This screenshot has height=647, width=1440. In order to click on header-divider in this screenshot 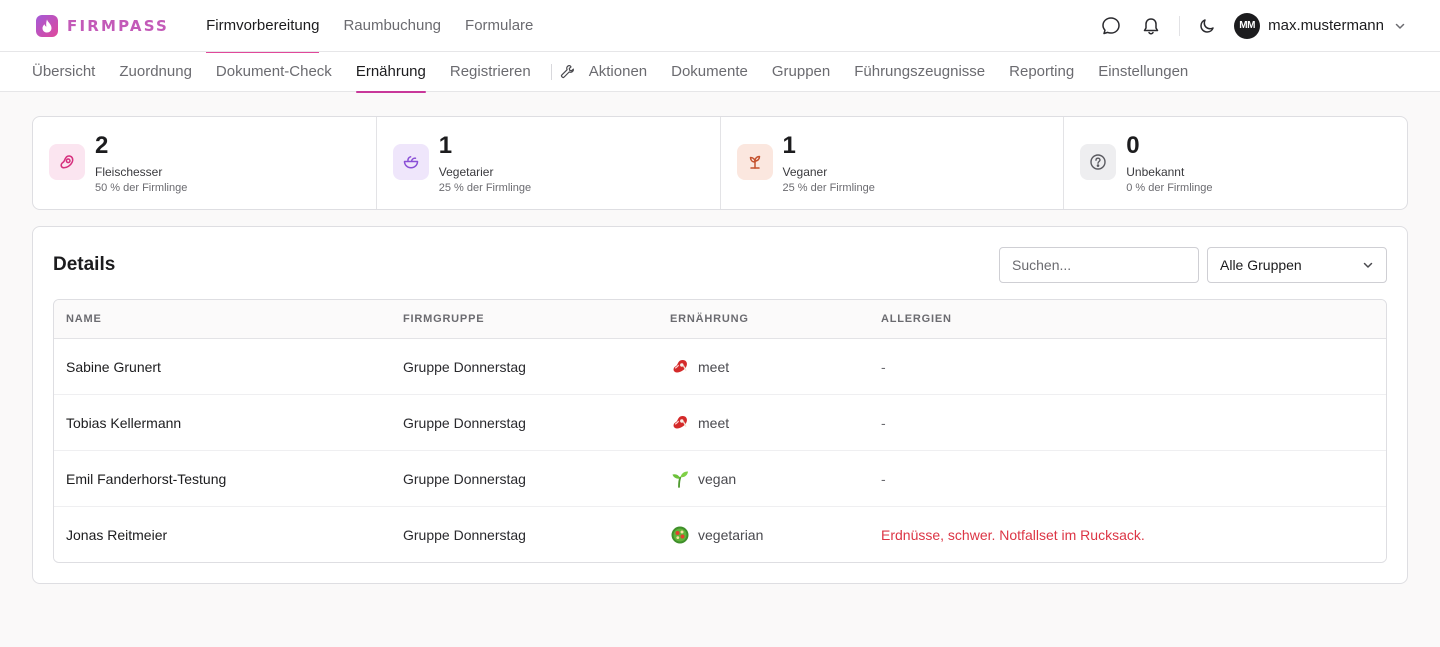, I will do `click(1180, 25)`.